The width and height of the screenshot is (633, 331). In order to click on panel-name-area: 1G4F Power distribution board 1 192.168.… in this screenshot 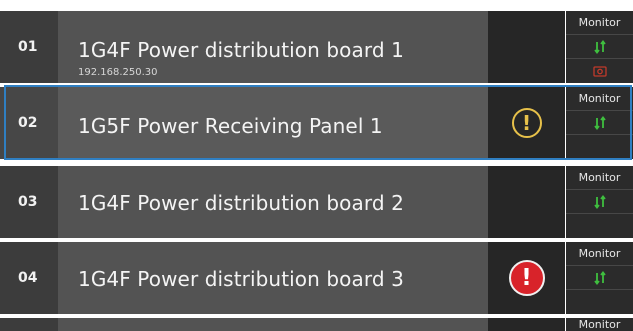, I will do `click(273, 47)`.